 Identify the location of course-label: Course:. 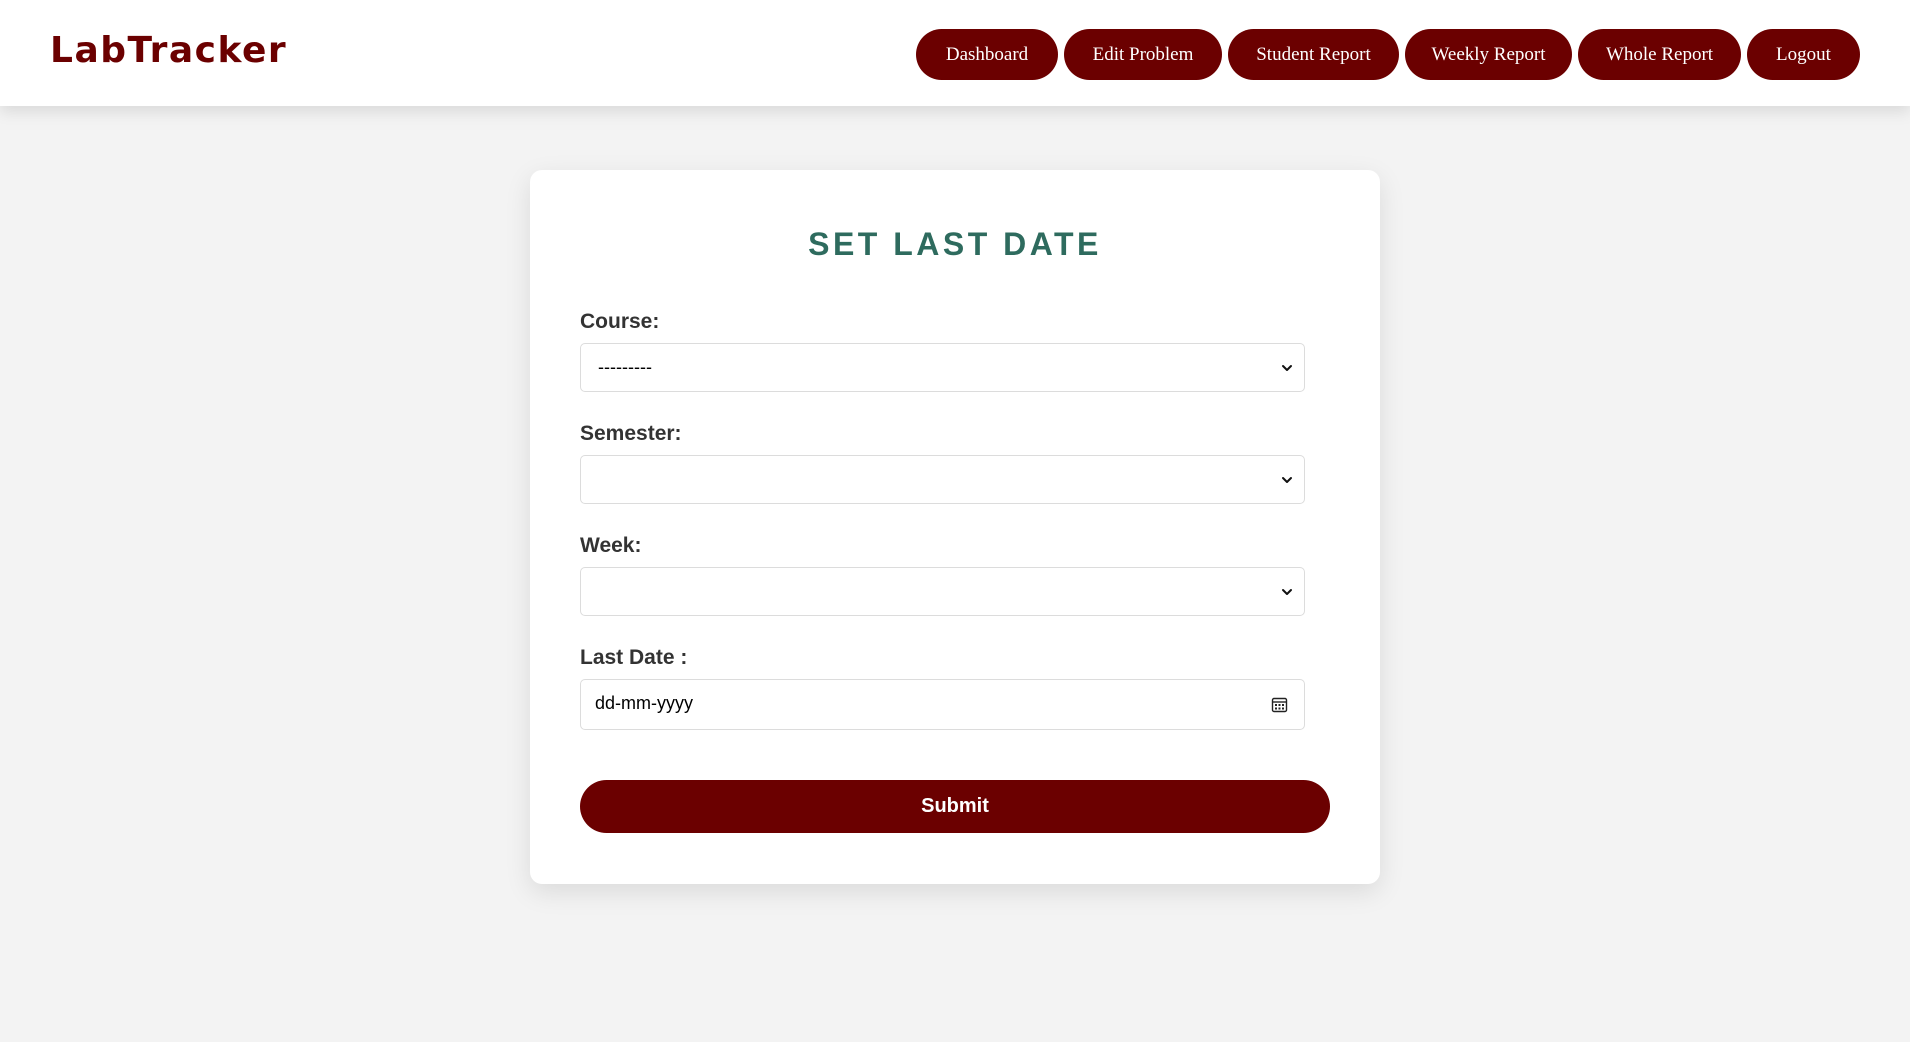
(620, 321).